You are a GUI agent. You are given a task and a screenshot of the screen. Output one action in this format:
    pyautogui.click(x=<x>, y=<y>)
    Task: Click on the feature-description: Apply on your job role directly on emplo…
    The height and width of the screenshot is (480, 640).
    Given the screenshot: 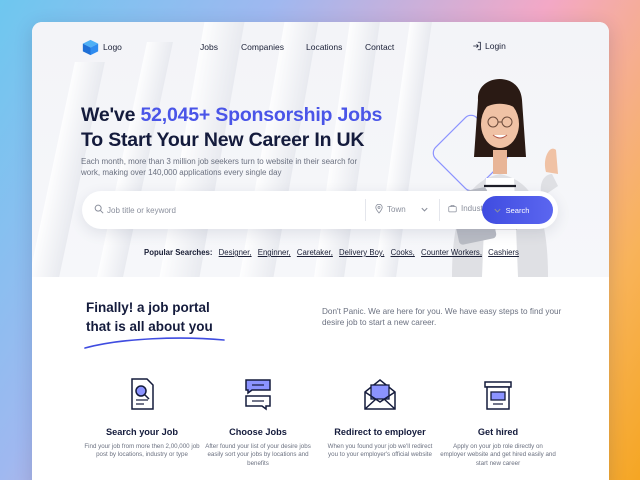 What is the action you would take?
    pyautogui.click(x=498, y=455)
    